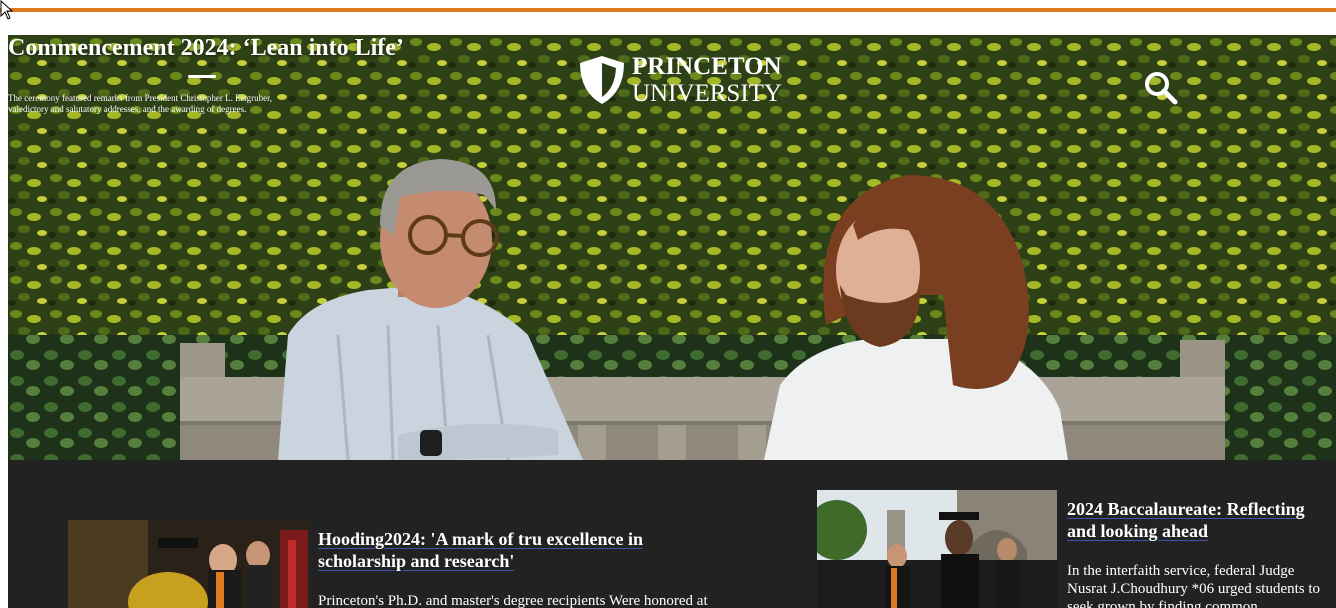 Image resolution: width=1336 pixels, height=608 pixels. Describe the element at coordinates (202, 84) in the screenshot. I see `hamburger-menu-icon` at that location.